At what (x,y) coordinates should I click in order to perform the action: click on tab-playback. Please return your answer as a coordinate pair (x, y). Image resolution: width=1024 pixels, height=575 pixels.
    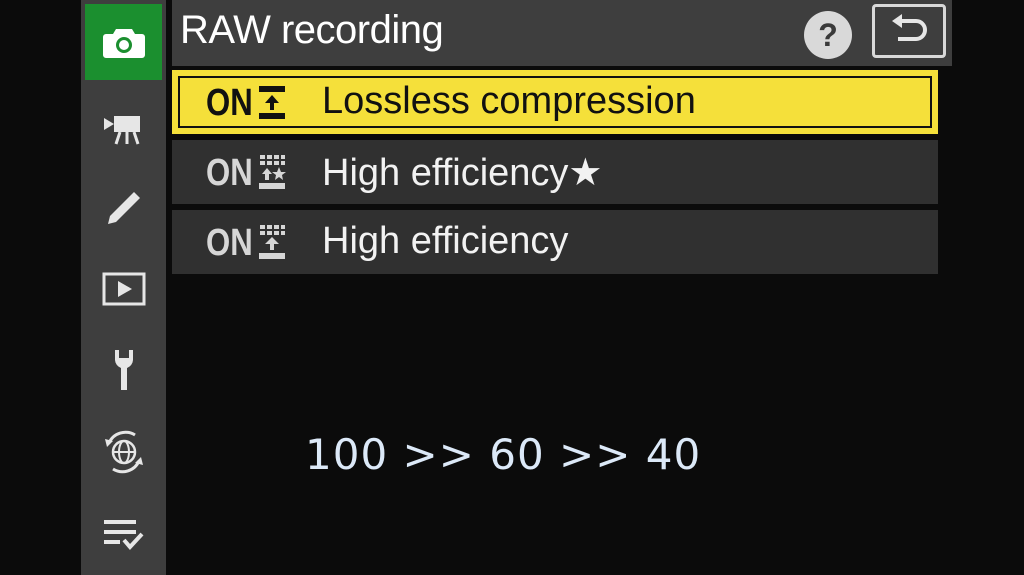
    Looking at the image, I should click on (123, 289).